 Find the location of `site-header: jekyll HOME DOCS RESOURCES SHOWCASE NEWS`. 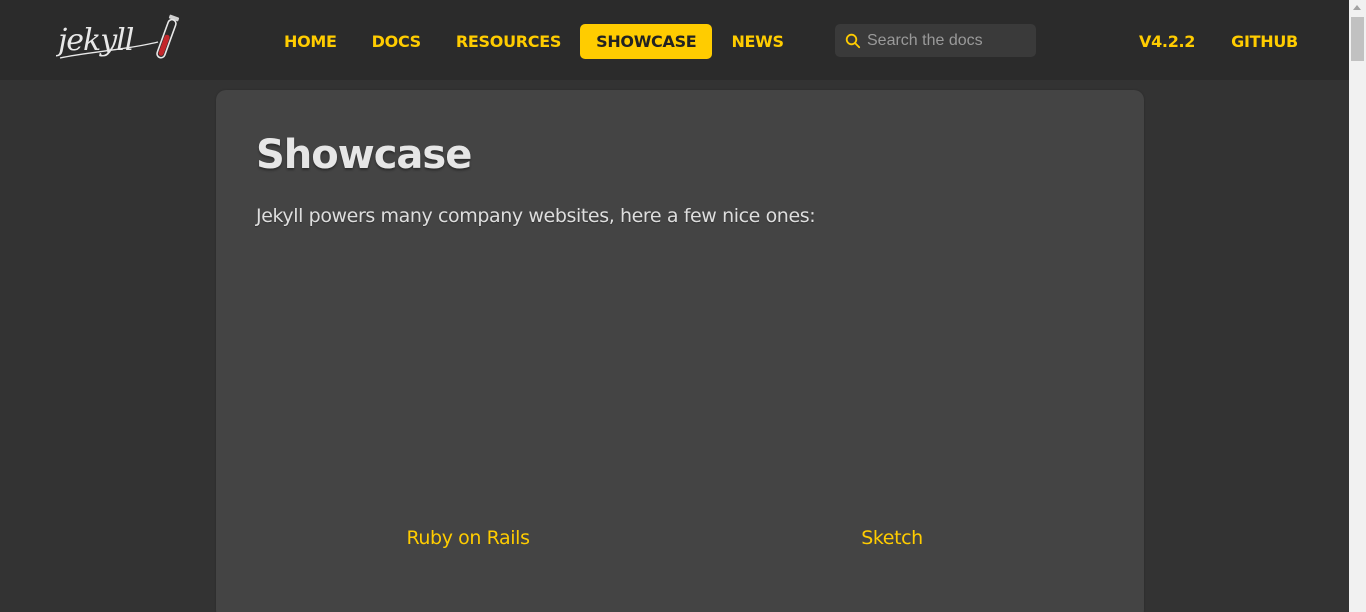

site-header: jekyll HOME DOCS RESOURCES SHOWCASE NEWS is located at coordinates (674, 40).